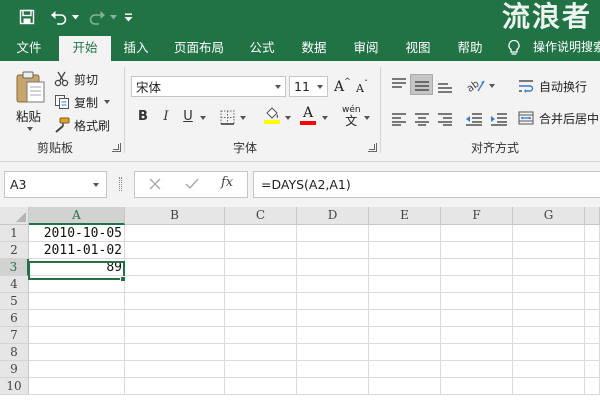 This screenshot has height=400, width=600. Describe the element at coordinates (549, 386) in the screenshot. I see `cell-g10` at that location.